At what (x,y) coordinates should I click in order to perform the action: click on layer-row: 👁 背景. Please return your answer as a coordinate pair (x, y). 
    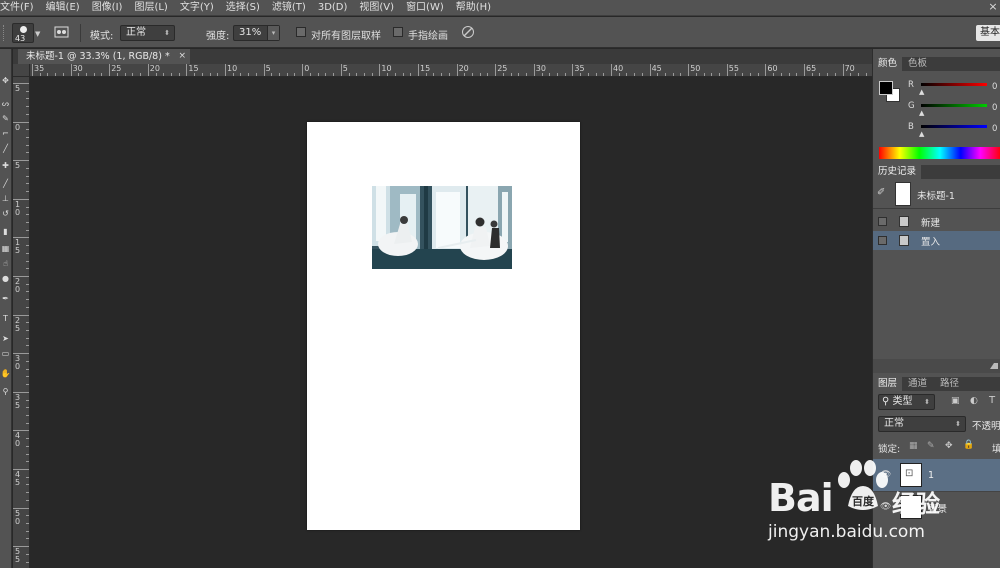
    Looking at the image, I should click on (936, 506).